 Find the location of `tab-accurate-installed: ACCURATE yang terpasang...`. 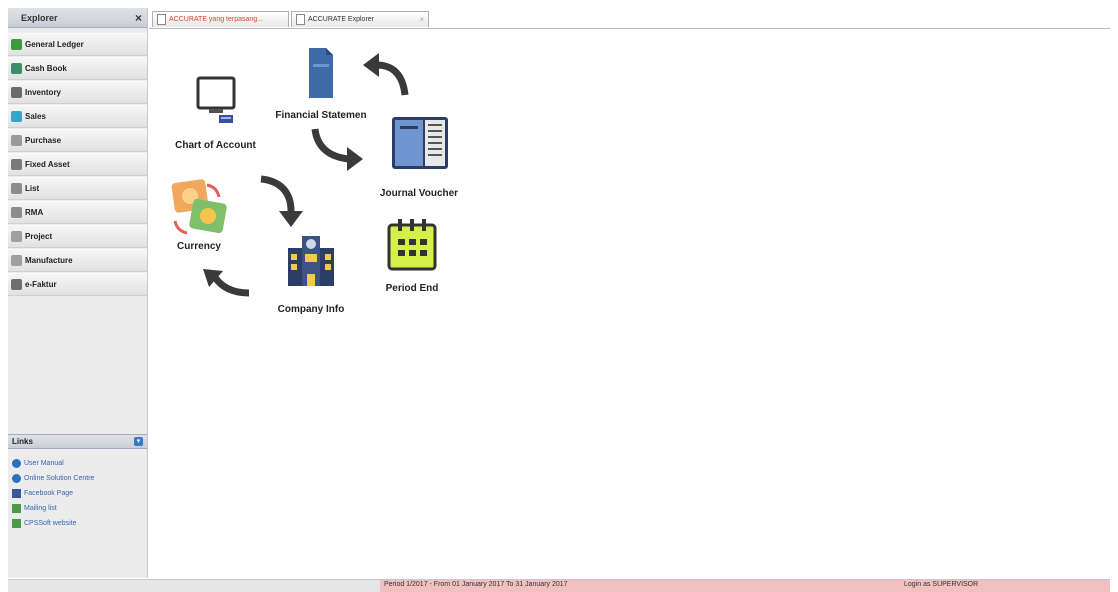

tab-accurate-installed: ACCURATE yang terpasang... is located at coordinates (220, 19).